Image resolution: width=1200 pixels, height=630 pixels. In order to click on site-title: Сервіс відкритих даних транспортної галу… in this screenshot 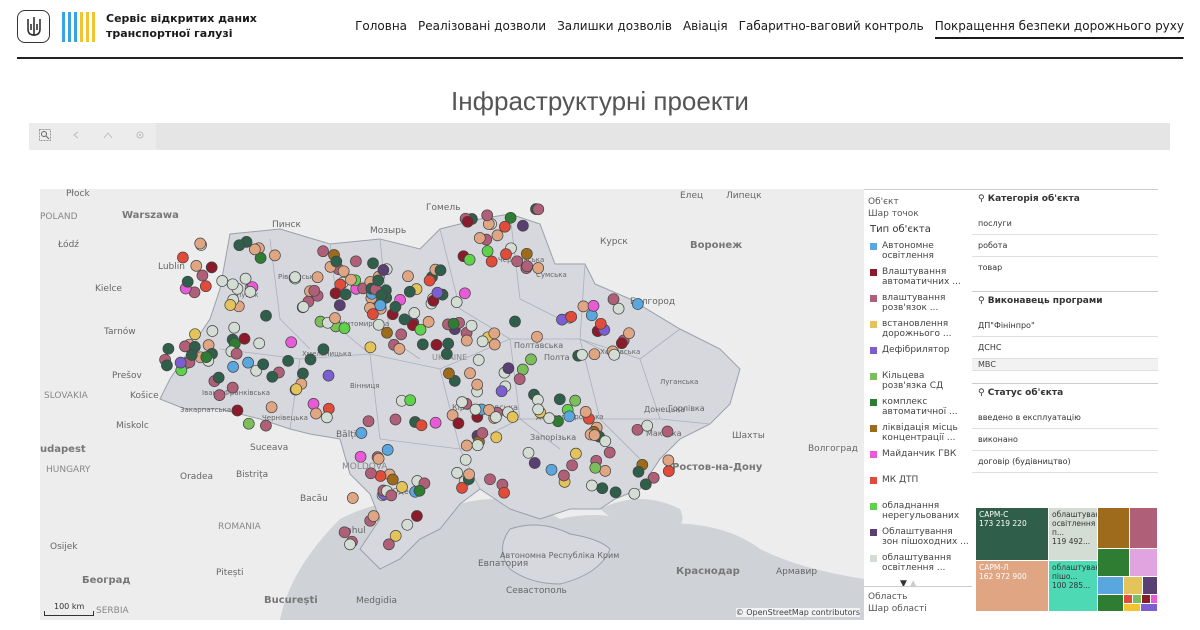, I will do `click(186, 26)`.